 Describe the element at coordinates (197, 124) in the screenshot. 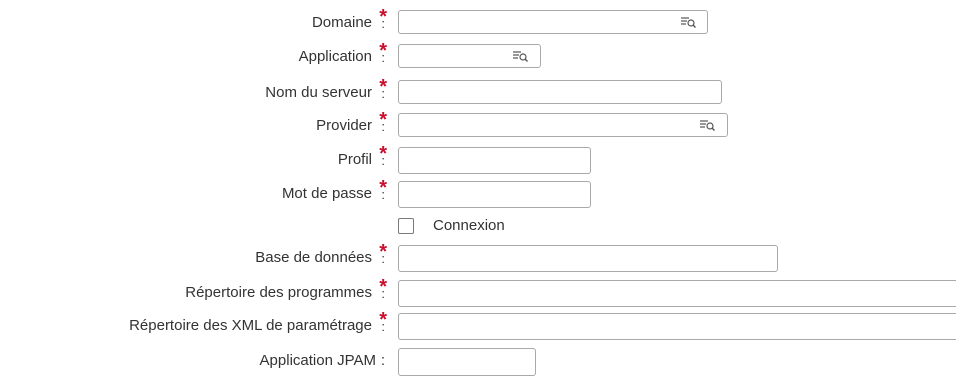

I see `label-wrap: Provider * :` at that location.